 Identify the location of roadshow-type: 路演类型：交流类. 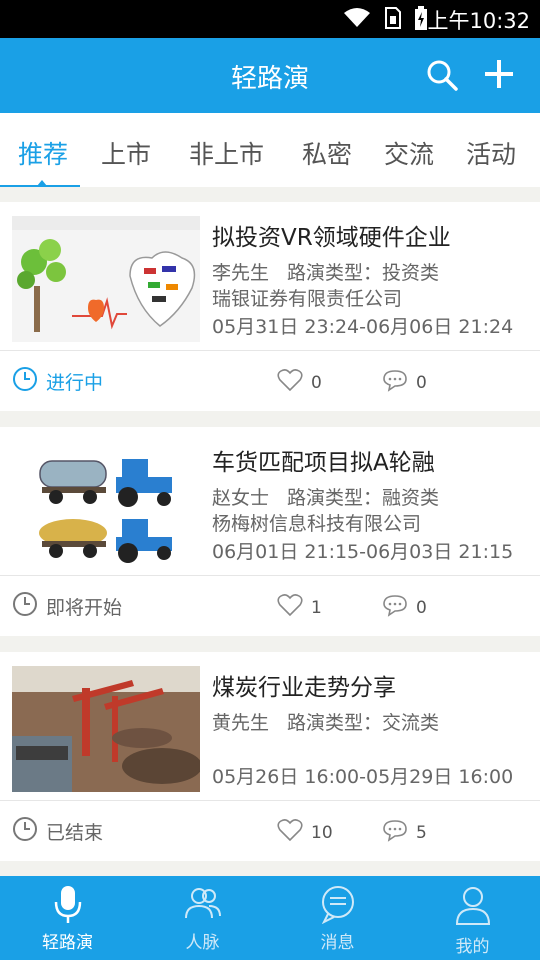
(363, 723).